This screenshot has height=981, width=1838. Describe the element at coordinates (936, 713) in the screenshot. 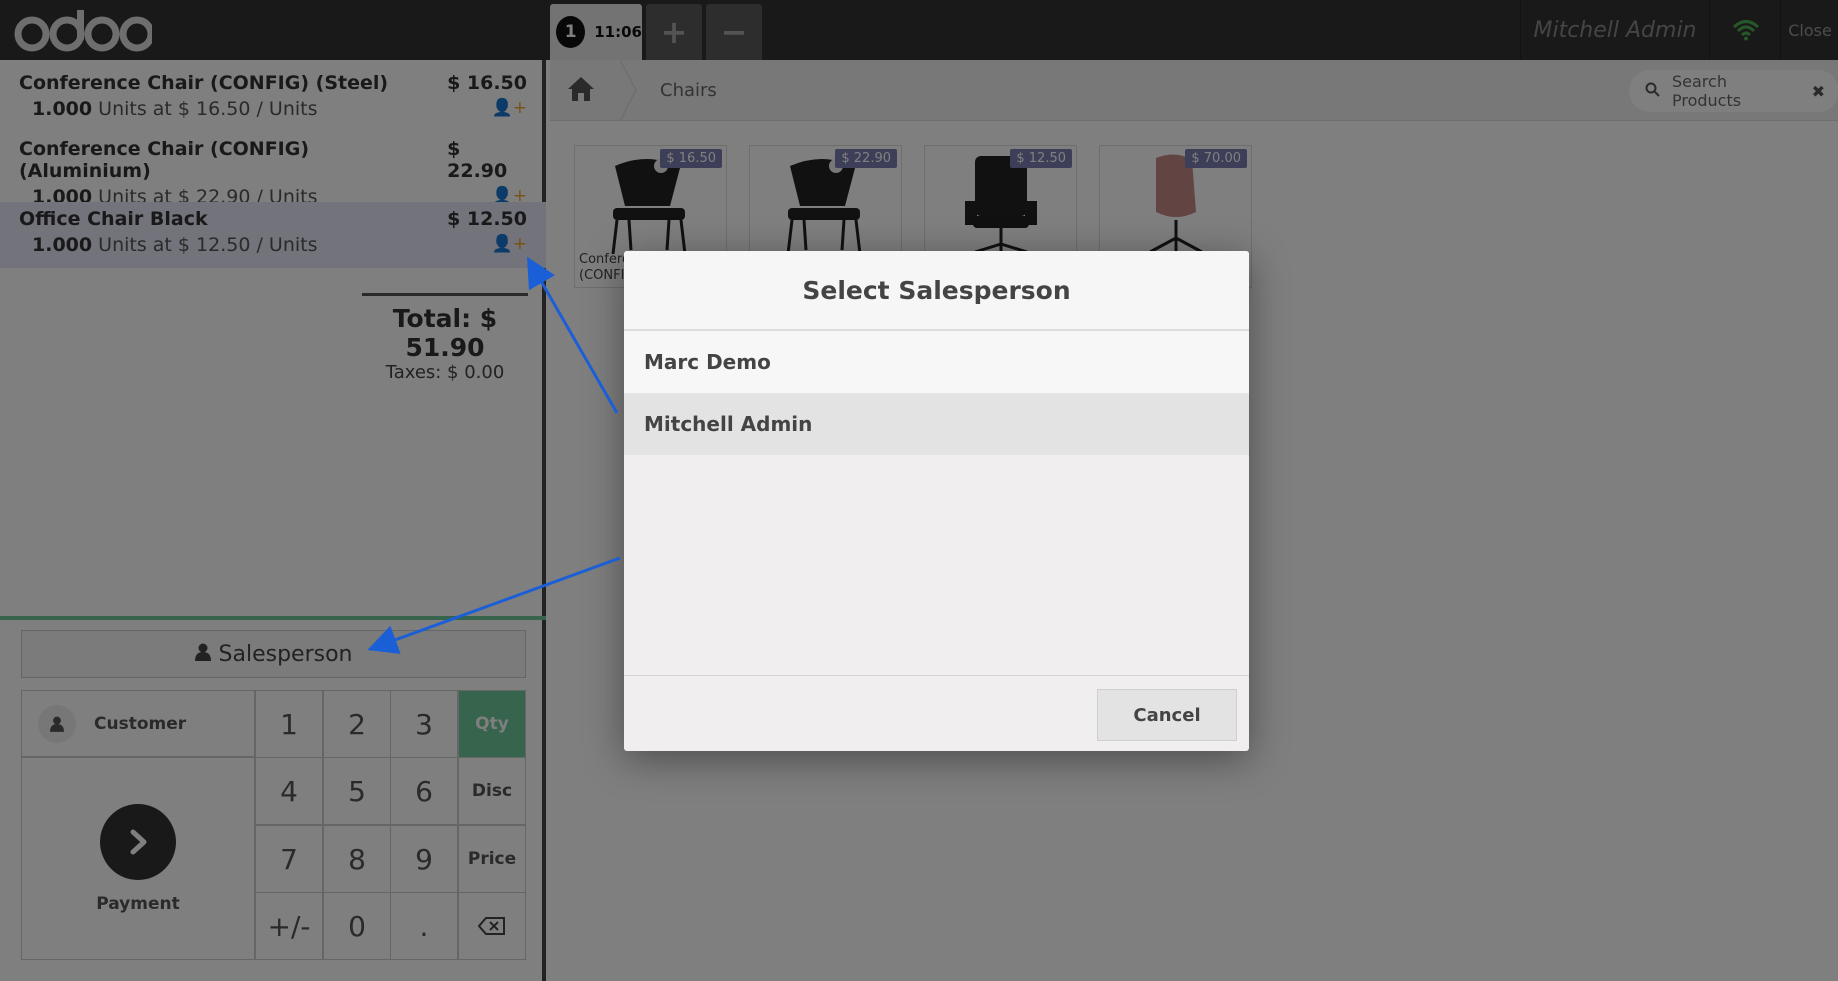

I see `dialog-footer: Cancel` at that location.